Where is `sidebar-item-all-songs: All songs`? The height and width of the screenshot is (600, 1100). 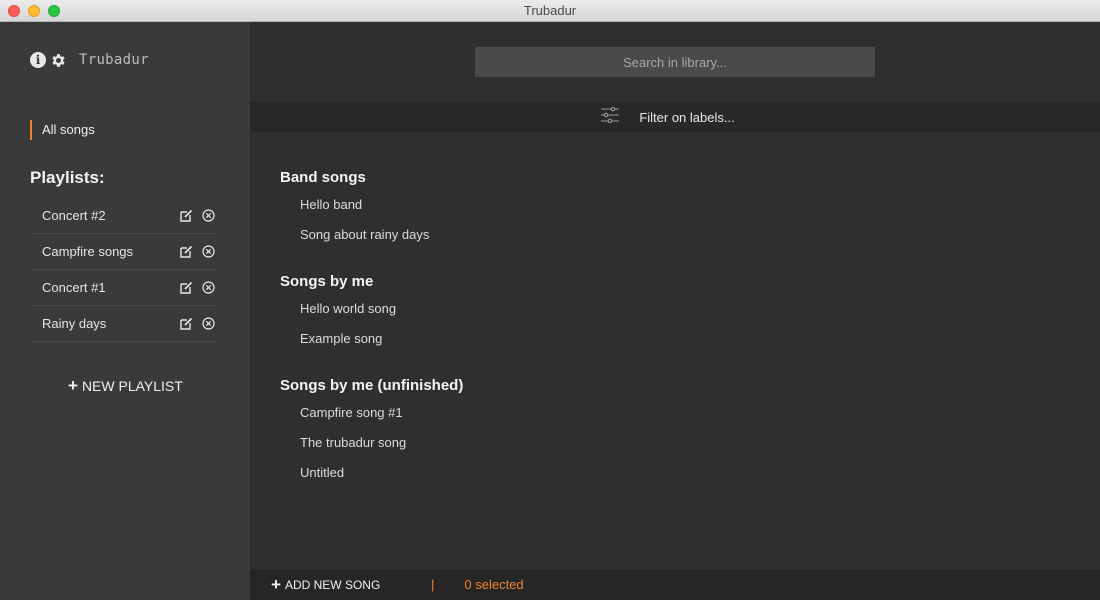
sidebar-item-all-songs: All songs is located at coordinates (62, 130).